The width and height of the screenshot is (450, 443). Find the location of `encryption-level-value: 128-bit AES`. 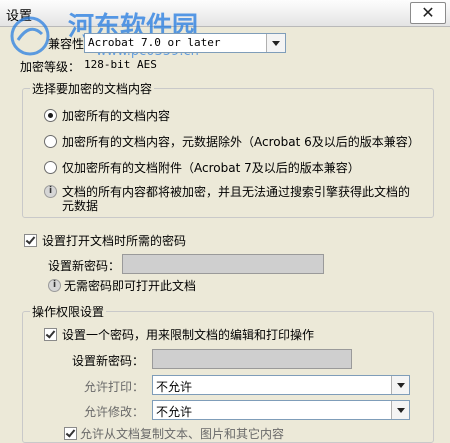

encryption-level-value: 128-bit AES is located at coordinates (120, 64).